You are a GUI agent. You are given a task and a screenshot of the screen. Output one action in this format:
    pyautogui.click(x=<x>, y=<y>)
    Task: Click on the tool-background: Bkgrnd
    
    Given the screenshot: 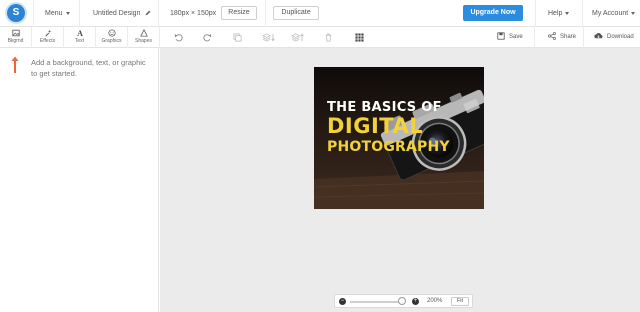 What is the action you would take?
    pyautogui.click(x=16, y=37)
    